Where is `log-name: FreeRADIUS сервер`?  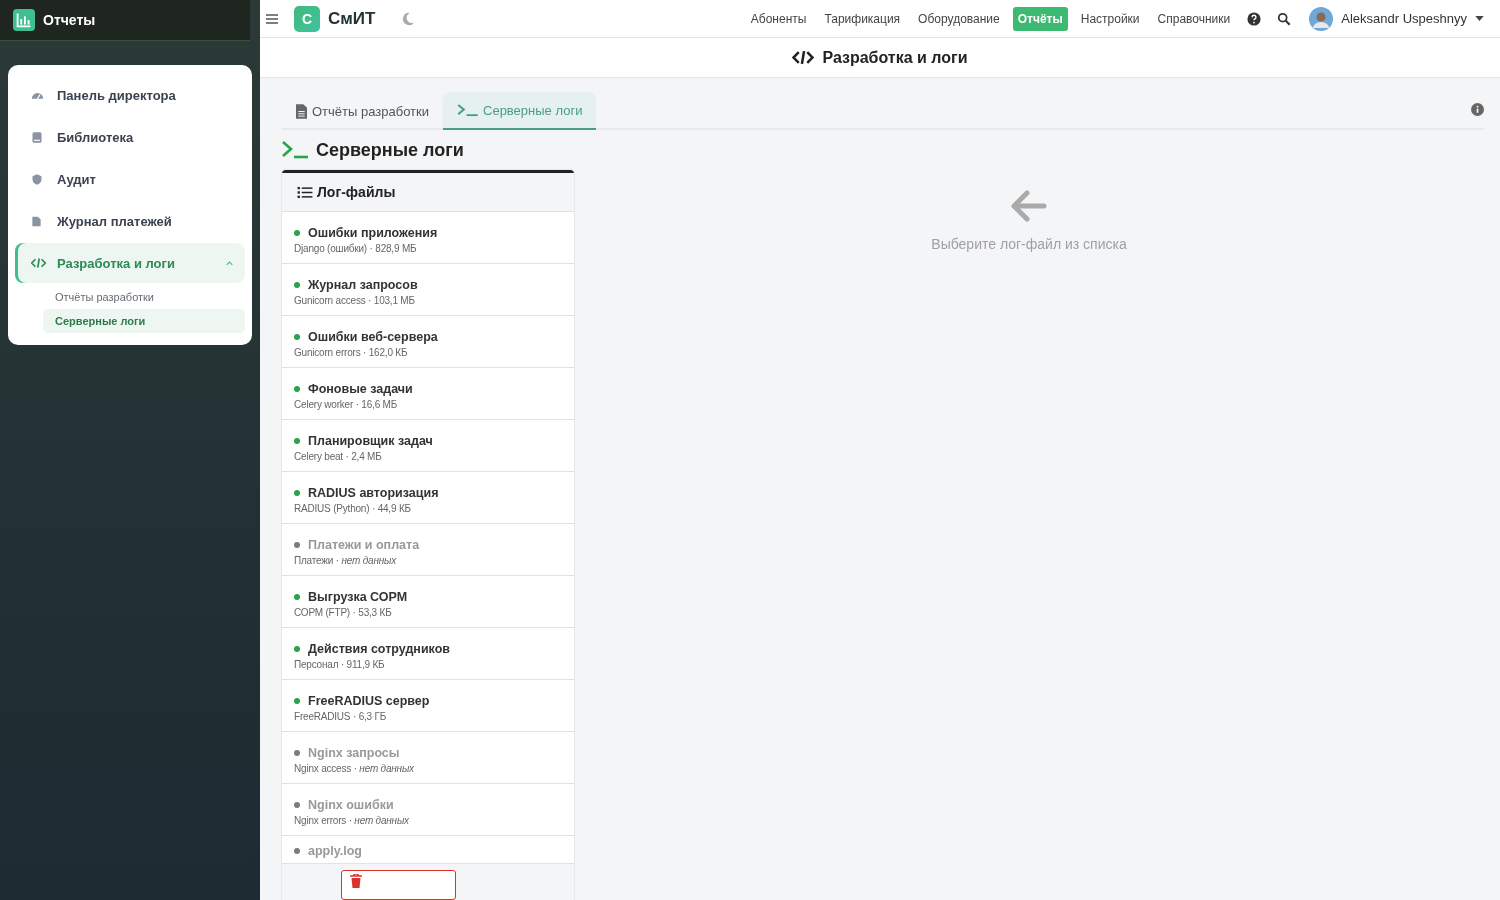 log-name: FreeRADIUS сервер is located at coordinates (369, 701).